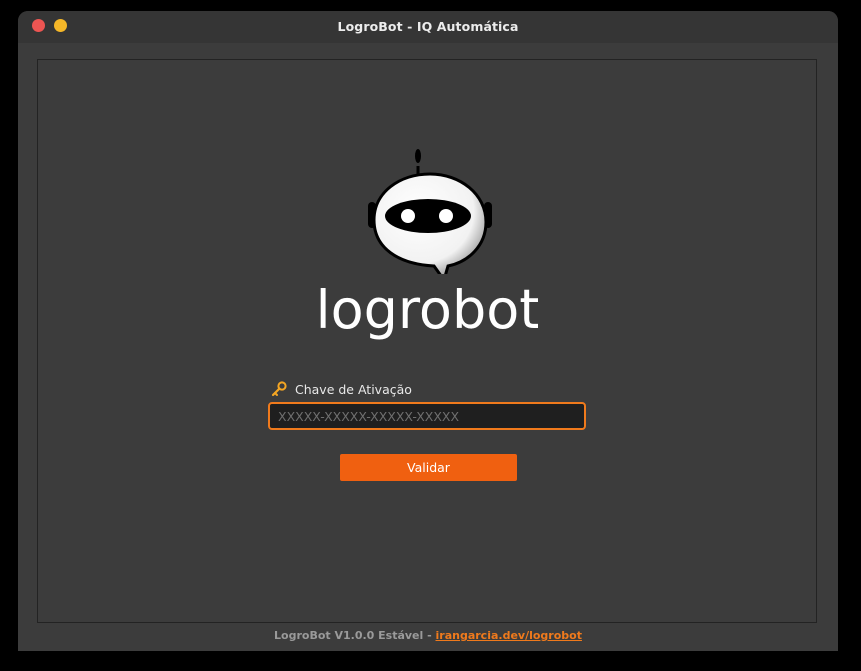 The height and width of the screenshot is (671, 861). I want to click on activation-key-input, so click(427, 416).